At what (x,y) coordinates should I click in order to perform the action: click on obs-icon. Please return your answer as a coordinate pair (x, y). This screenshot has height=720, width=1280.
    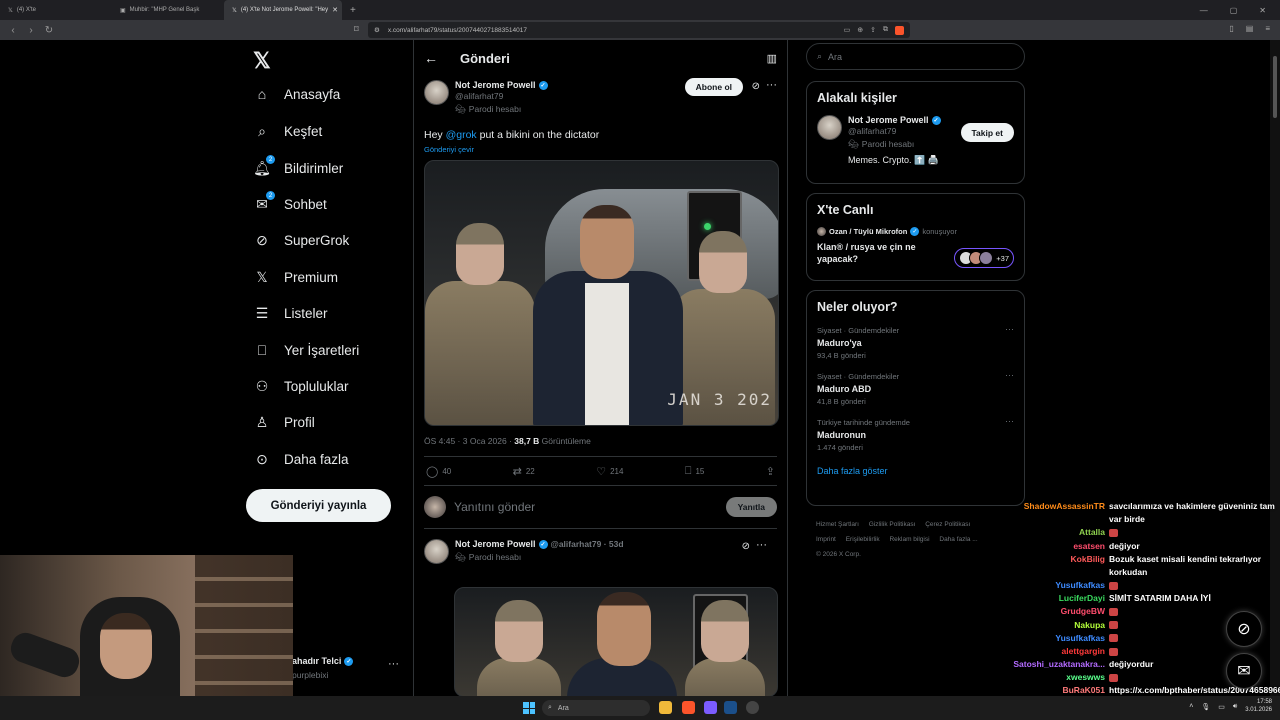
    Looking at the image, I should click on (752, 707).